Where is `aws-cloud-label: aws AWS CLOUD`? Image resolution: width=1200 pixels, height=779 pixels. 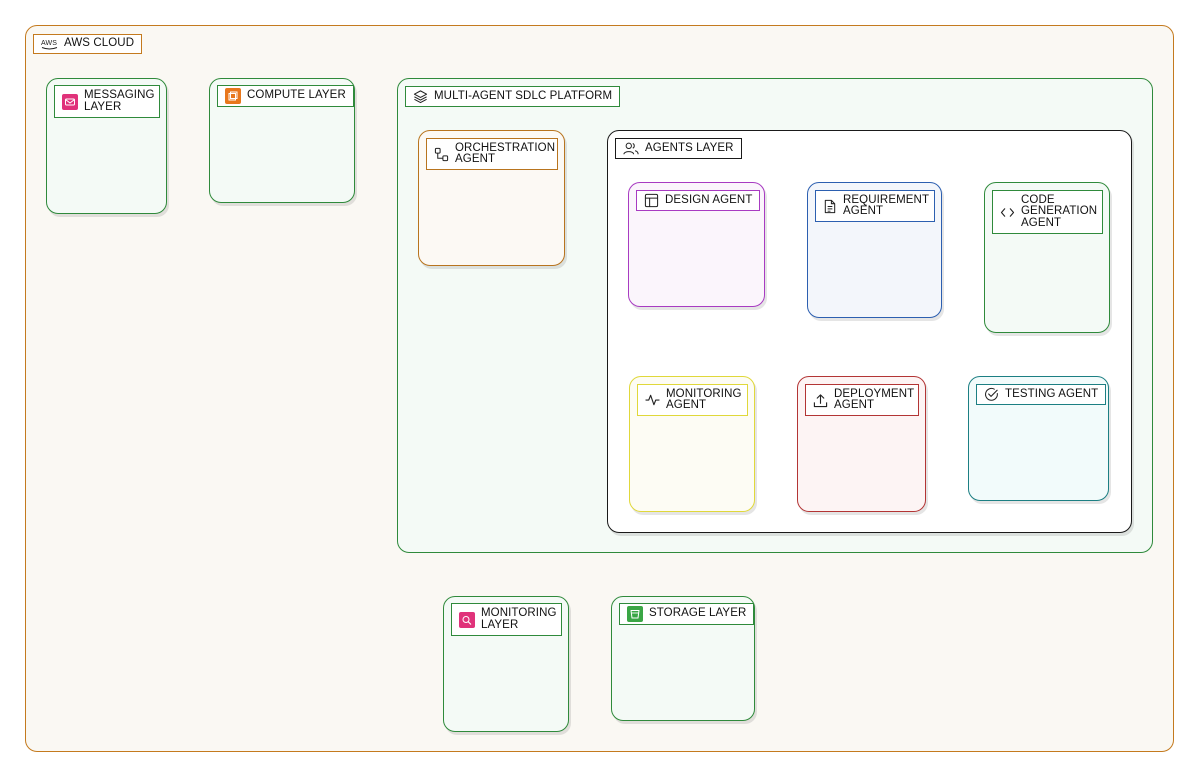 aws-cloud-label: aws AWS CLOUD is located at coordinates (88, 44).